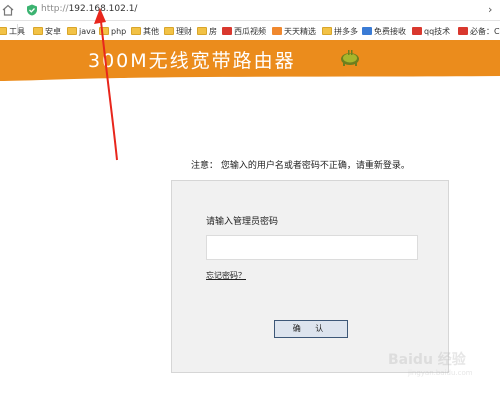 The width and height of the screenshot is (500, 393). What do you see at coordinates (17, 30) in the screenshot?
I see `toolbar-divider` at bounding box center [17, 30].